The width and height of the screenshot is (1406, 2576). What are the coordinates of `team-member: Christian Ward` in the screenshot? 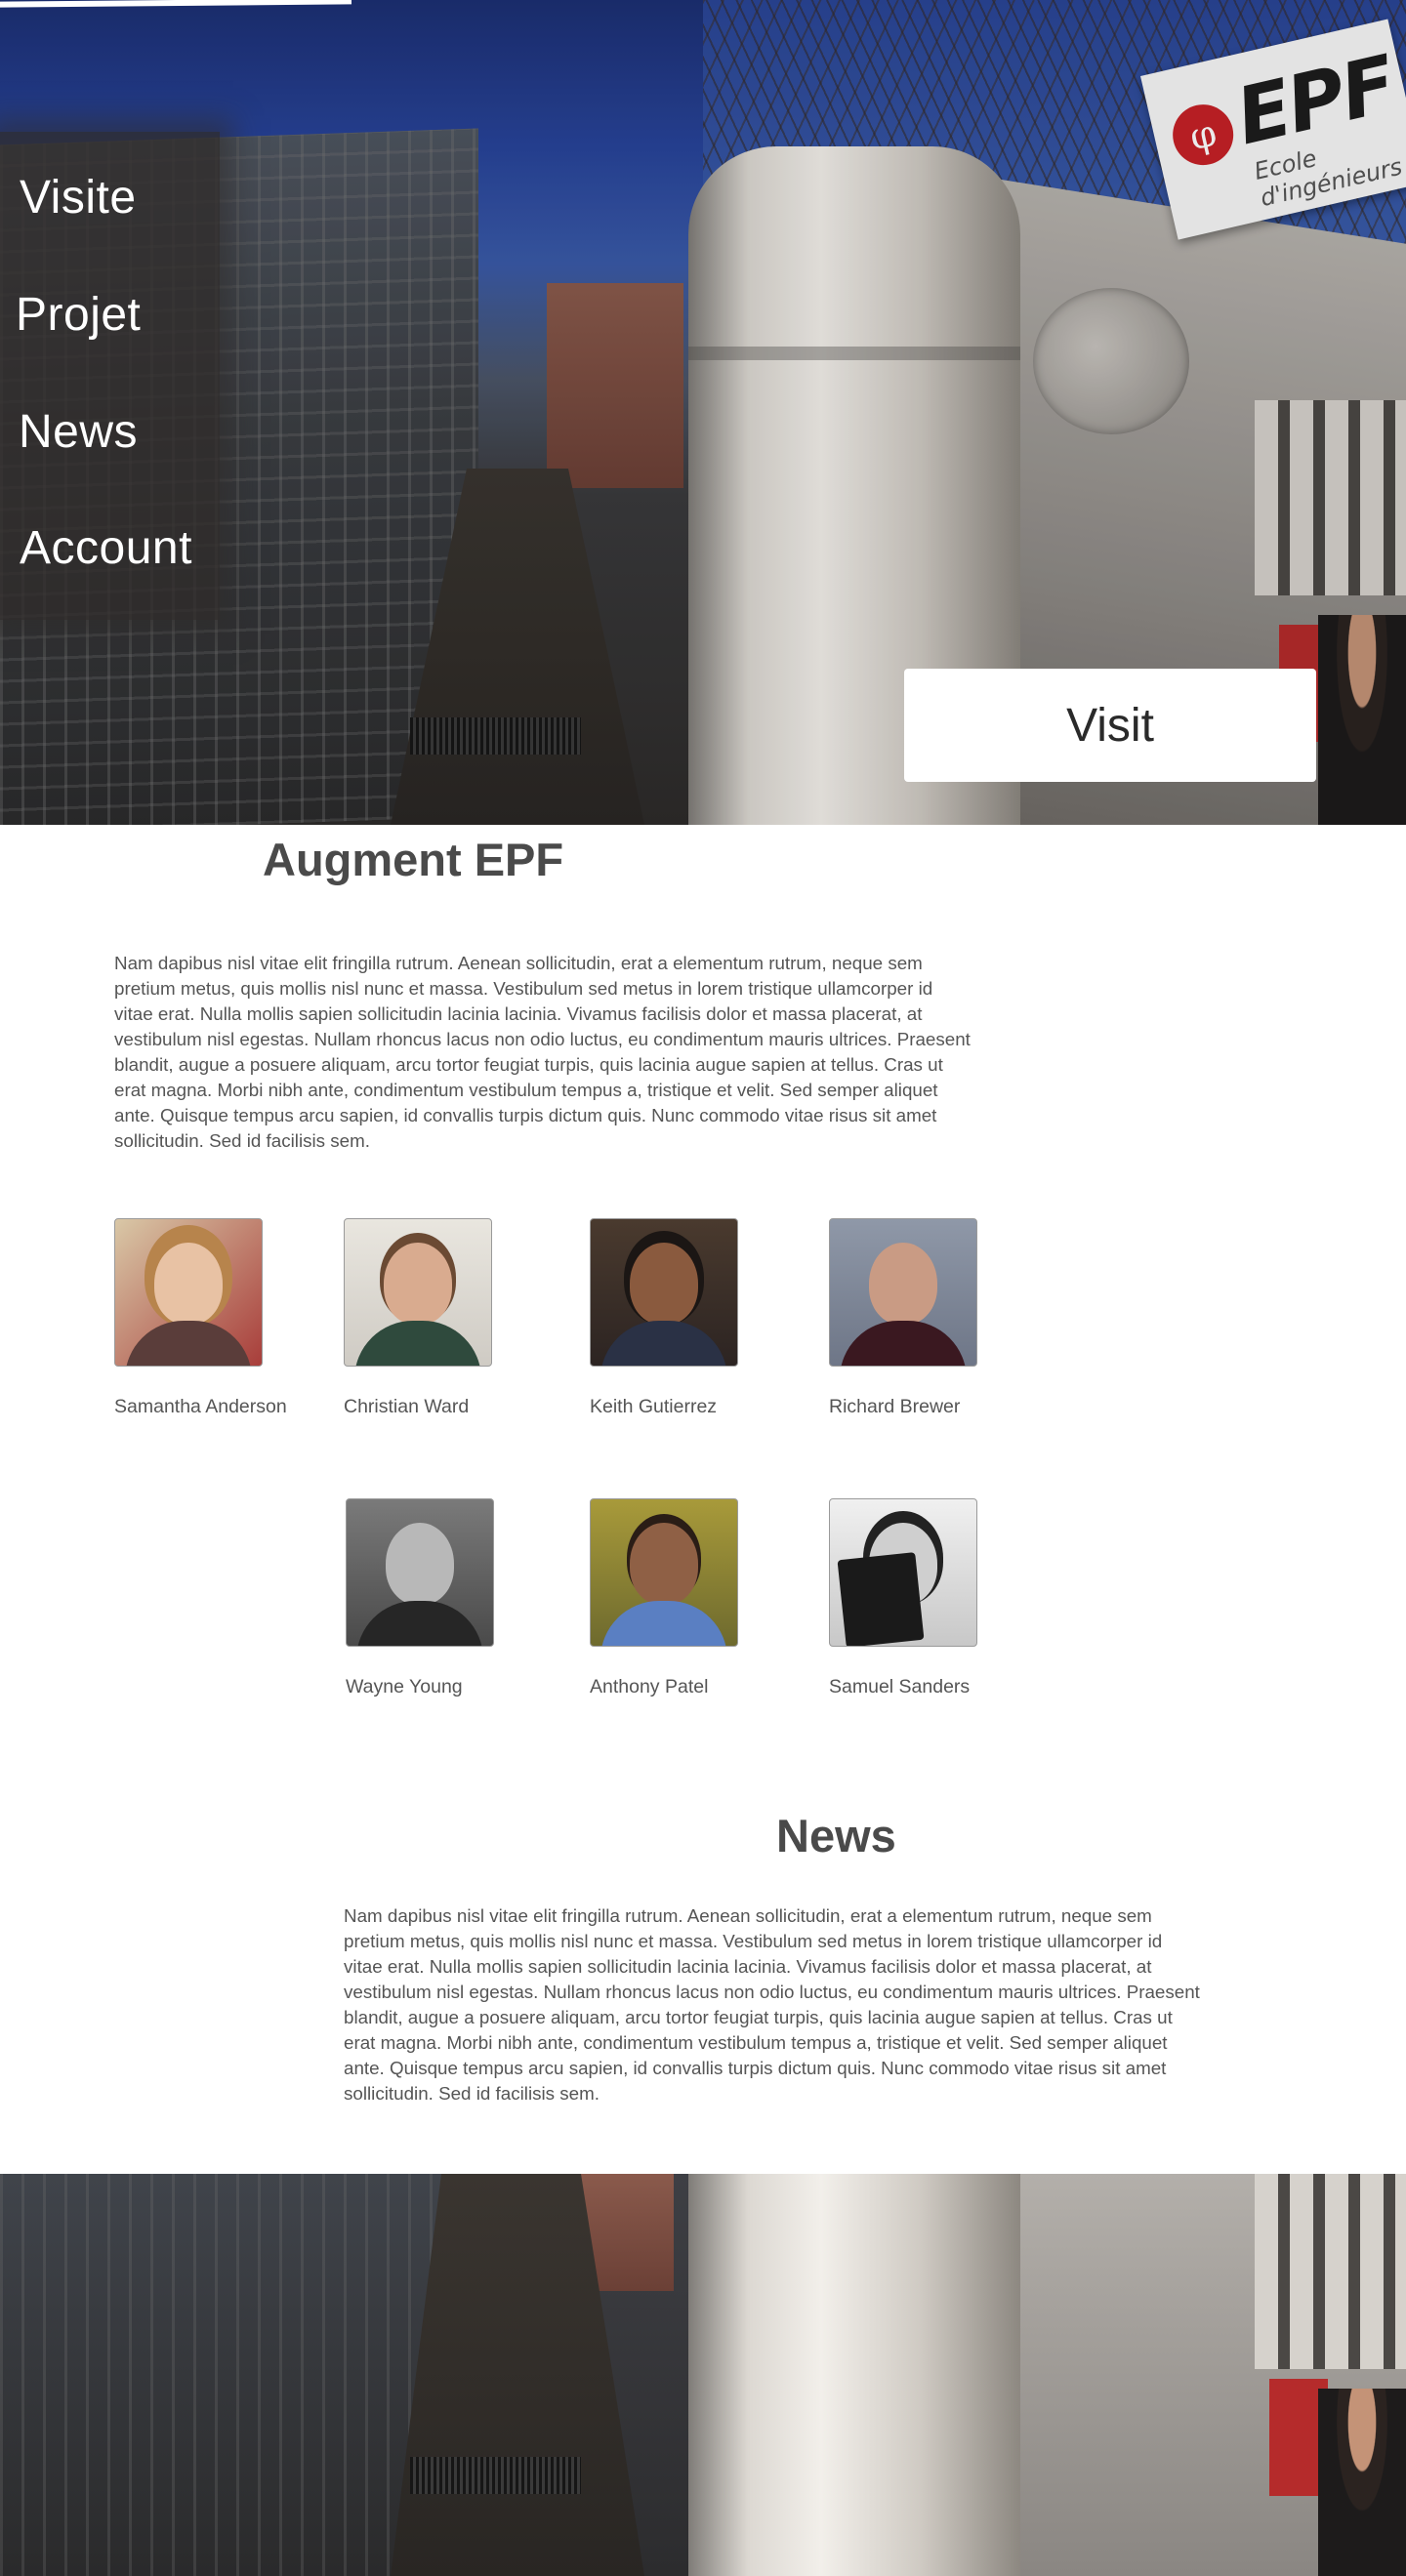 It's located at (471, 1318).